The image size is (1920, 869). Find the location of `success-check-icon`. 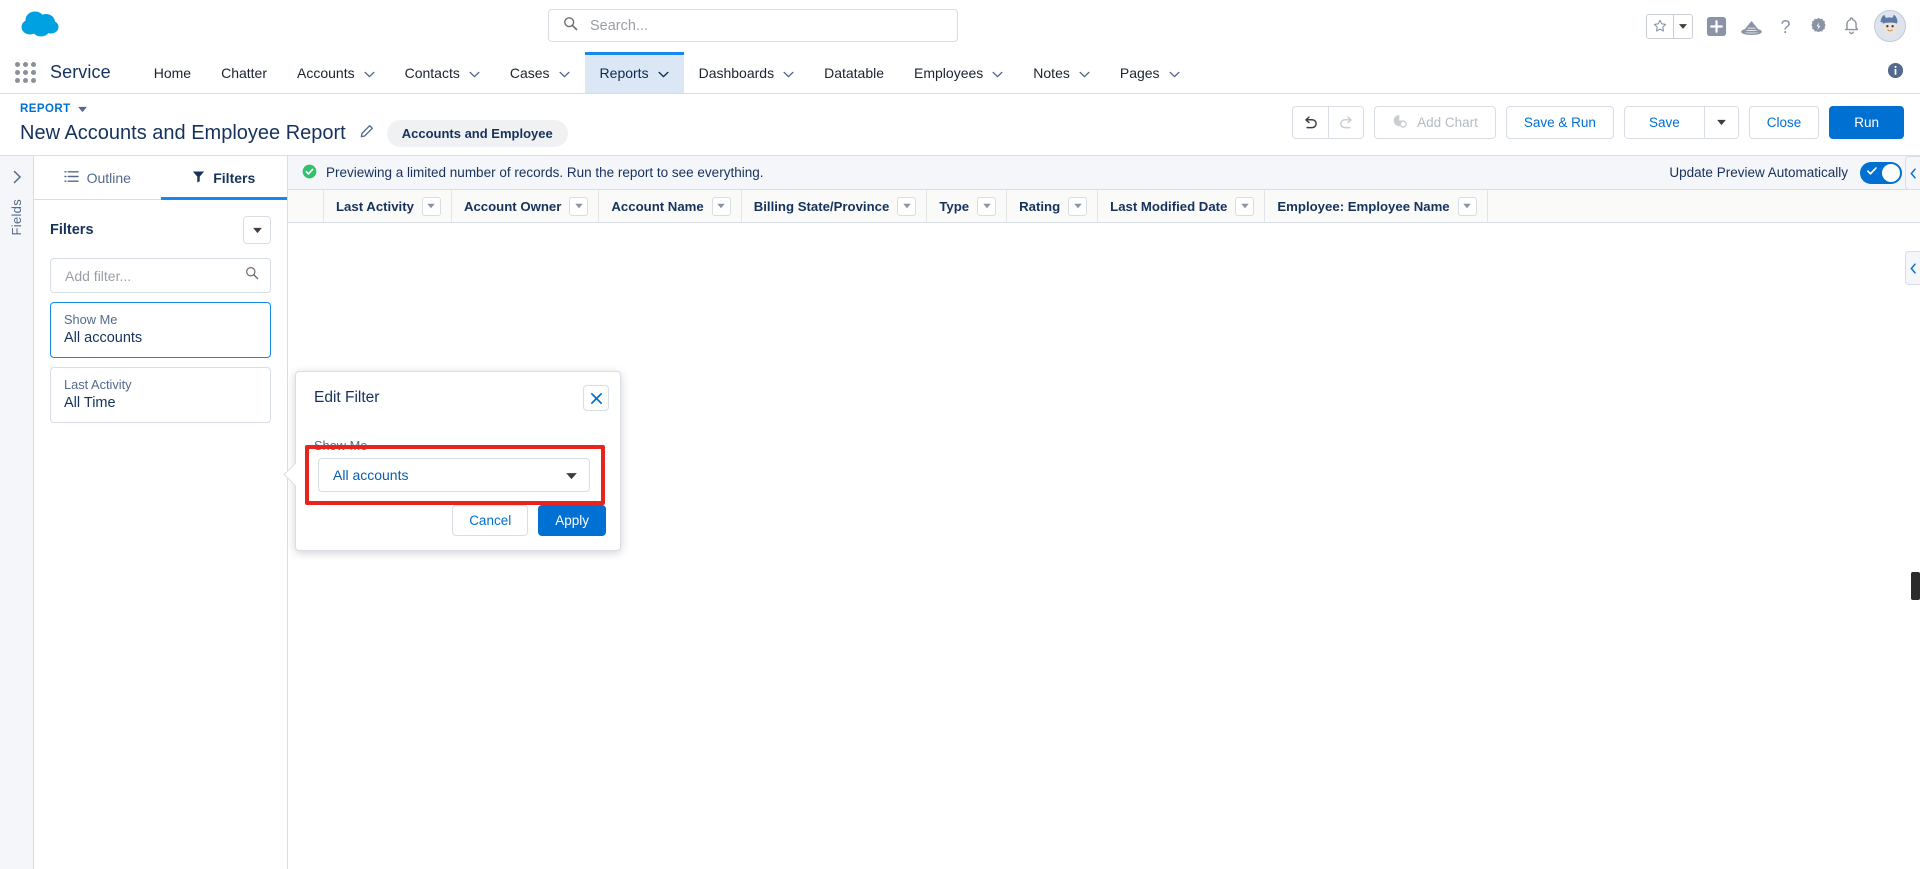

success-check-icon is located at coordinates (309, 173).